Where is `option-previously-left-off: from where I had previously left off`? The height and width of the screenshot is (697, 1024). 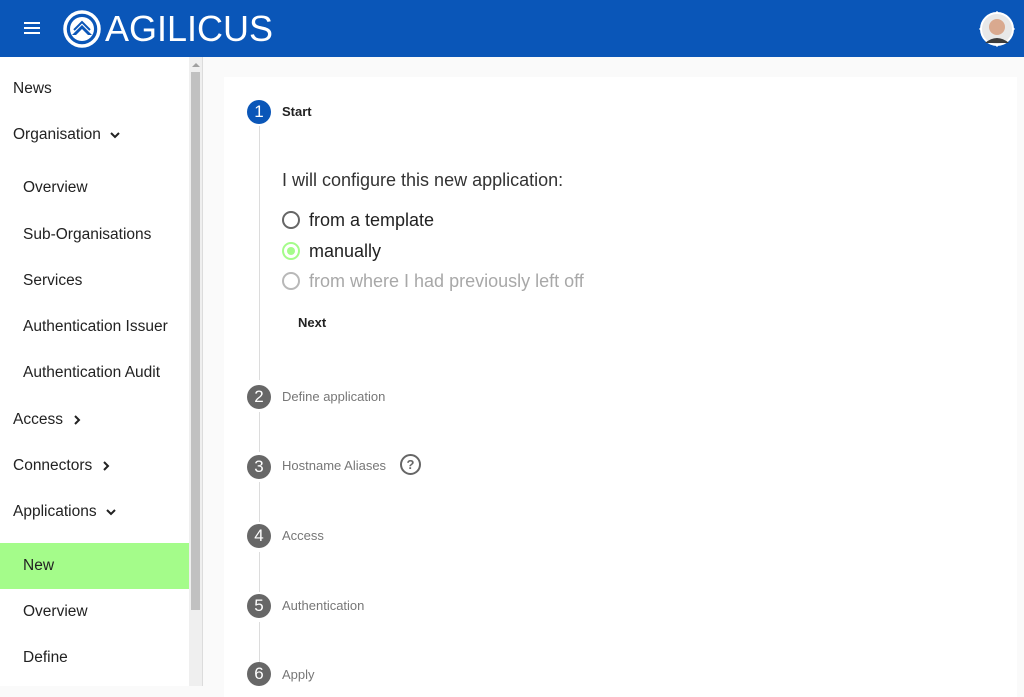
option-previously-left-off: from where I had previously left off is located at coordinates (433, 281).